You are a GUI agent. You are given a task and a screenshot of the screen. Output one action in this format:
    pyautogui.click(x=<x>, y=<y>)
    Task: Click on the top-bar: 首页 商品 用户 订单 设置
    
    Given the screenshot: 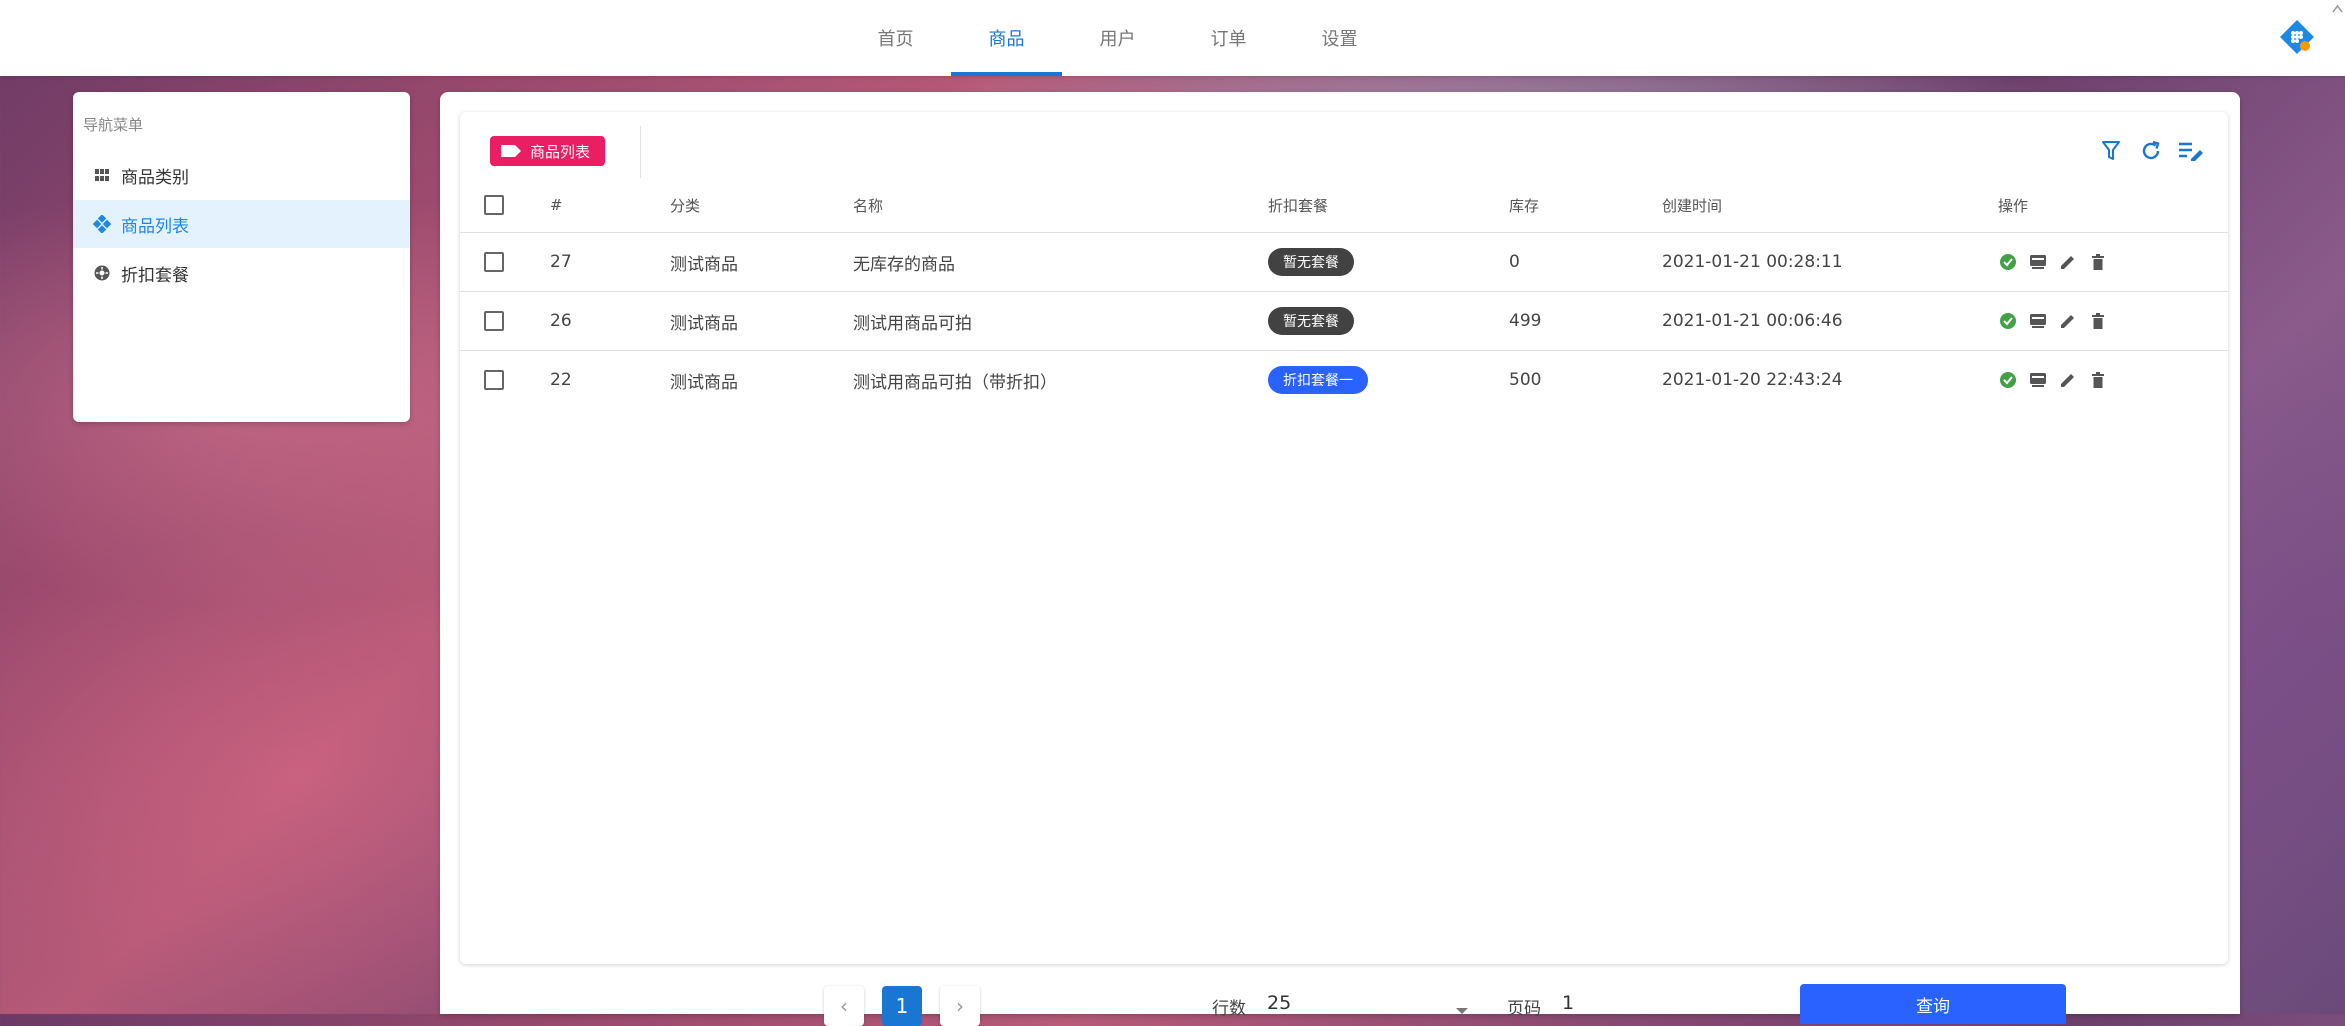 What is the action you would take?
    pyautogui.click(x=1172, y=38)
    